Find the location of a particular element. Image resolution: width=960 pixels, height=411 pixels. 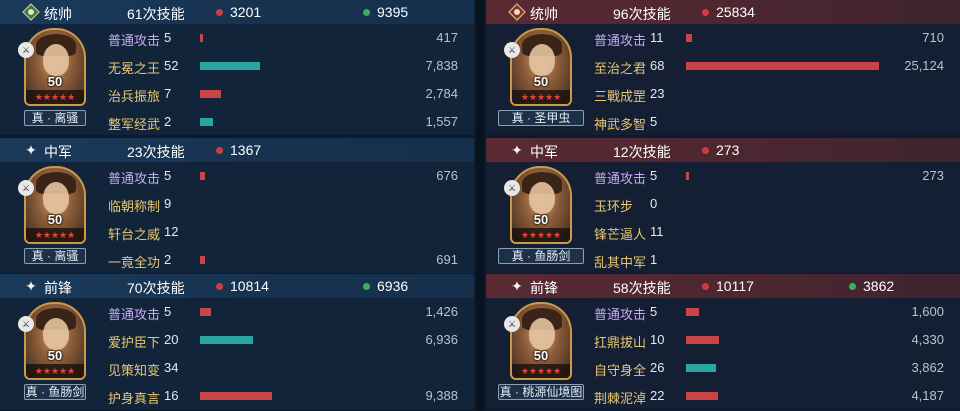

skill-value: 1,426 is located at coordinates (441, 311).